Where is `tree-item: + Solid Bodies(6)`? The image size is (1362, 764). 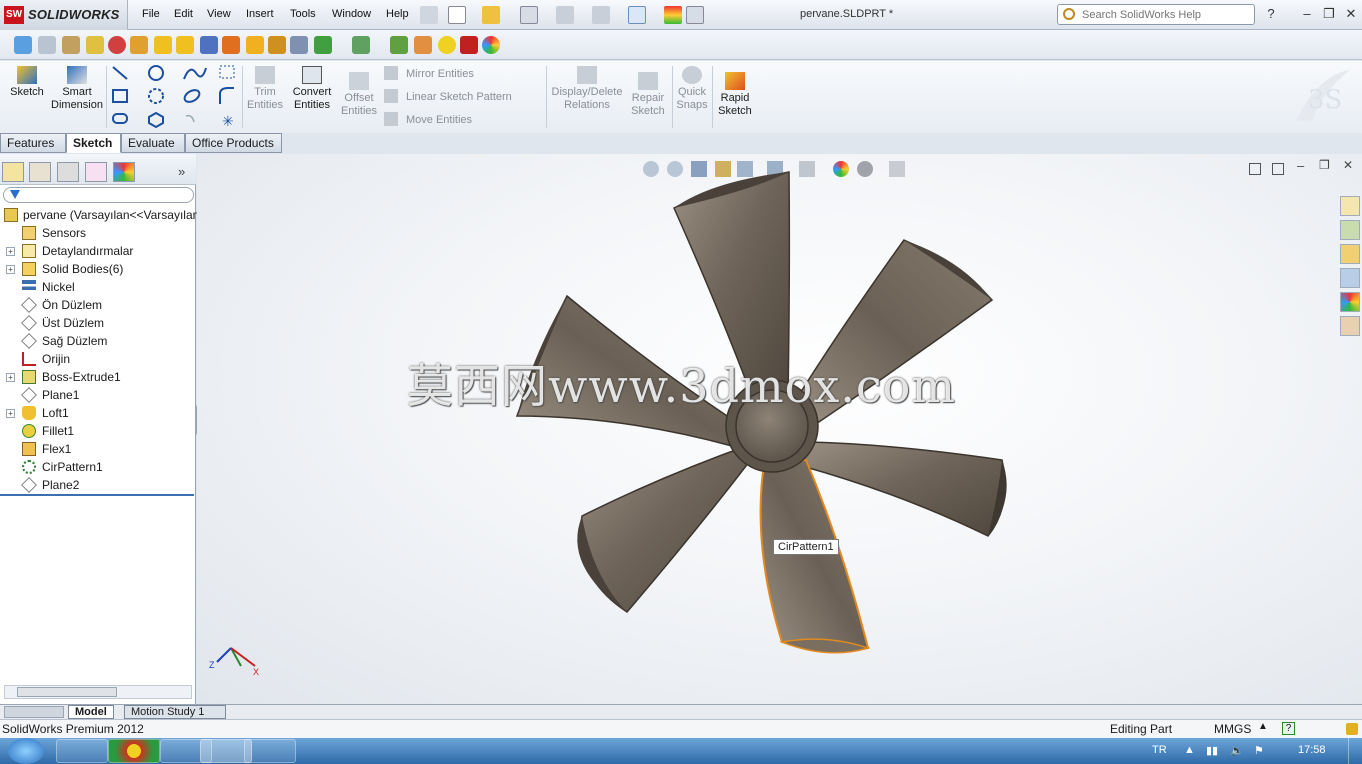
tree-item: + Solid Bodies(6) is located at coordinates (98, 269).